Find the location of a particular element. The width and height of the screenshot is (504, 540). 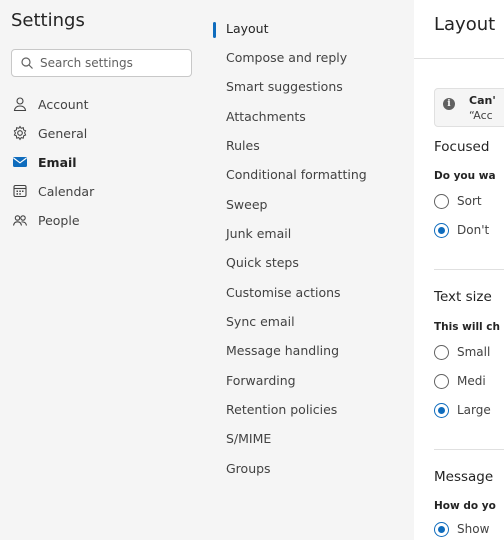

focused-inbox-question: Do you wa is located at coordinates (465, 176).